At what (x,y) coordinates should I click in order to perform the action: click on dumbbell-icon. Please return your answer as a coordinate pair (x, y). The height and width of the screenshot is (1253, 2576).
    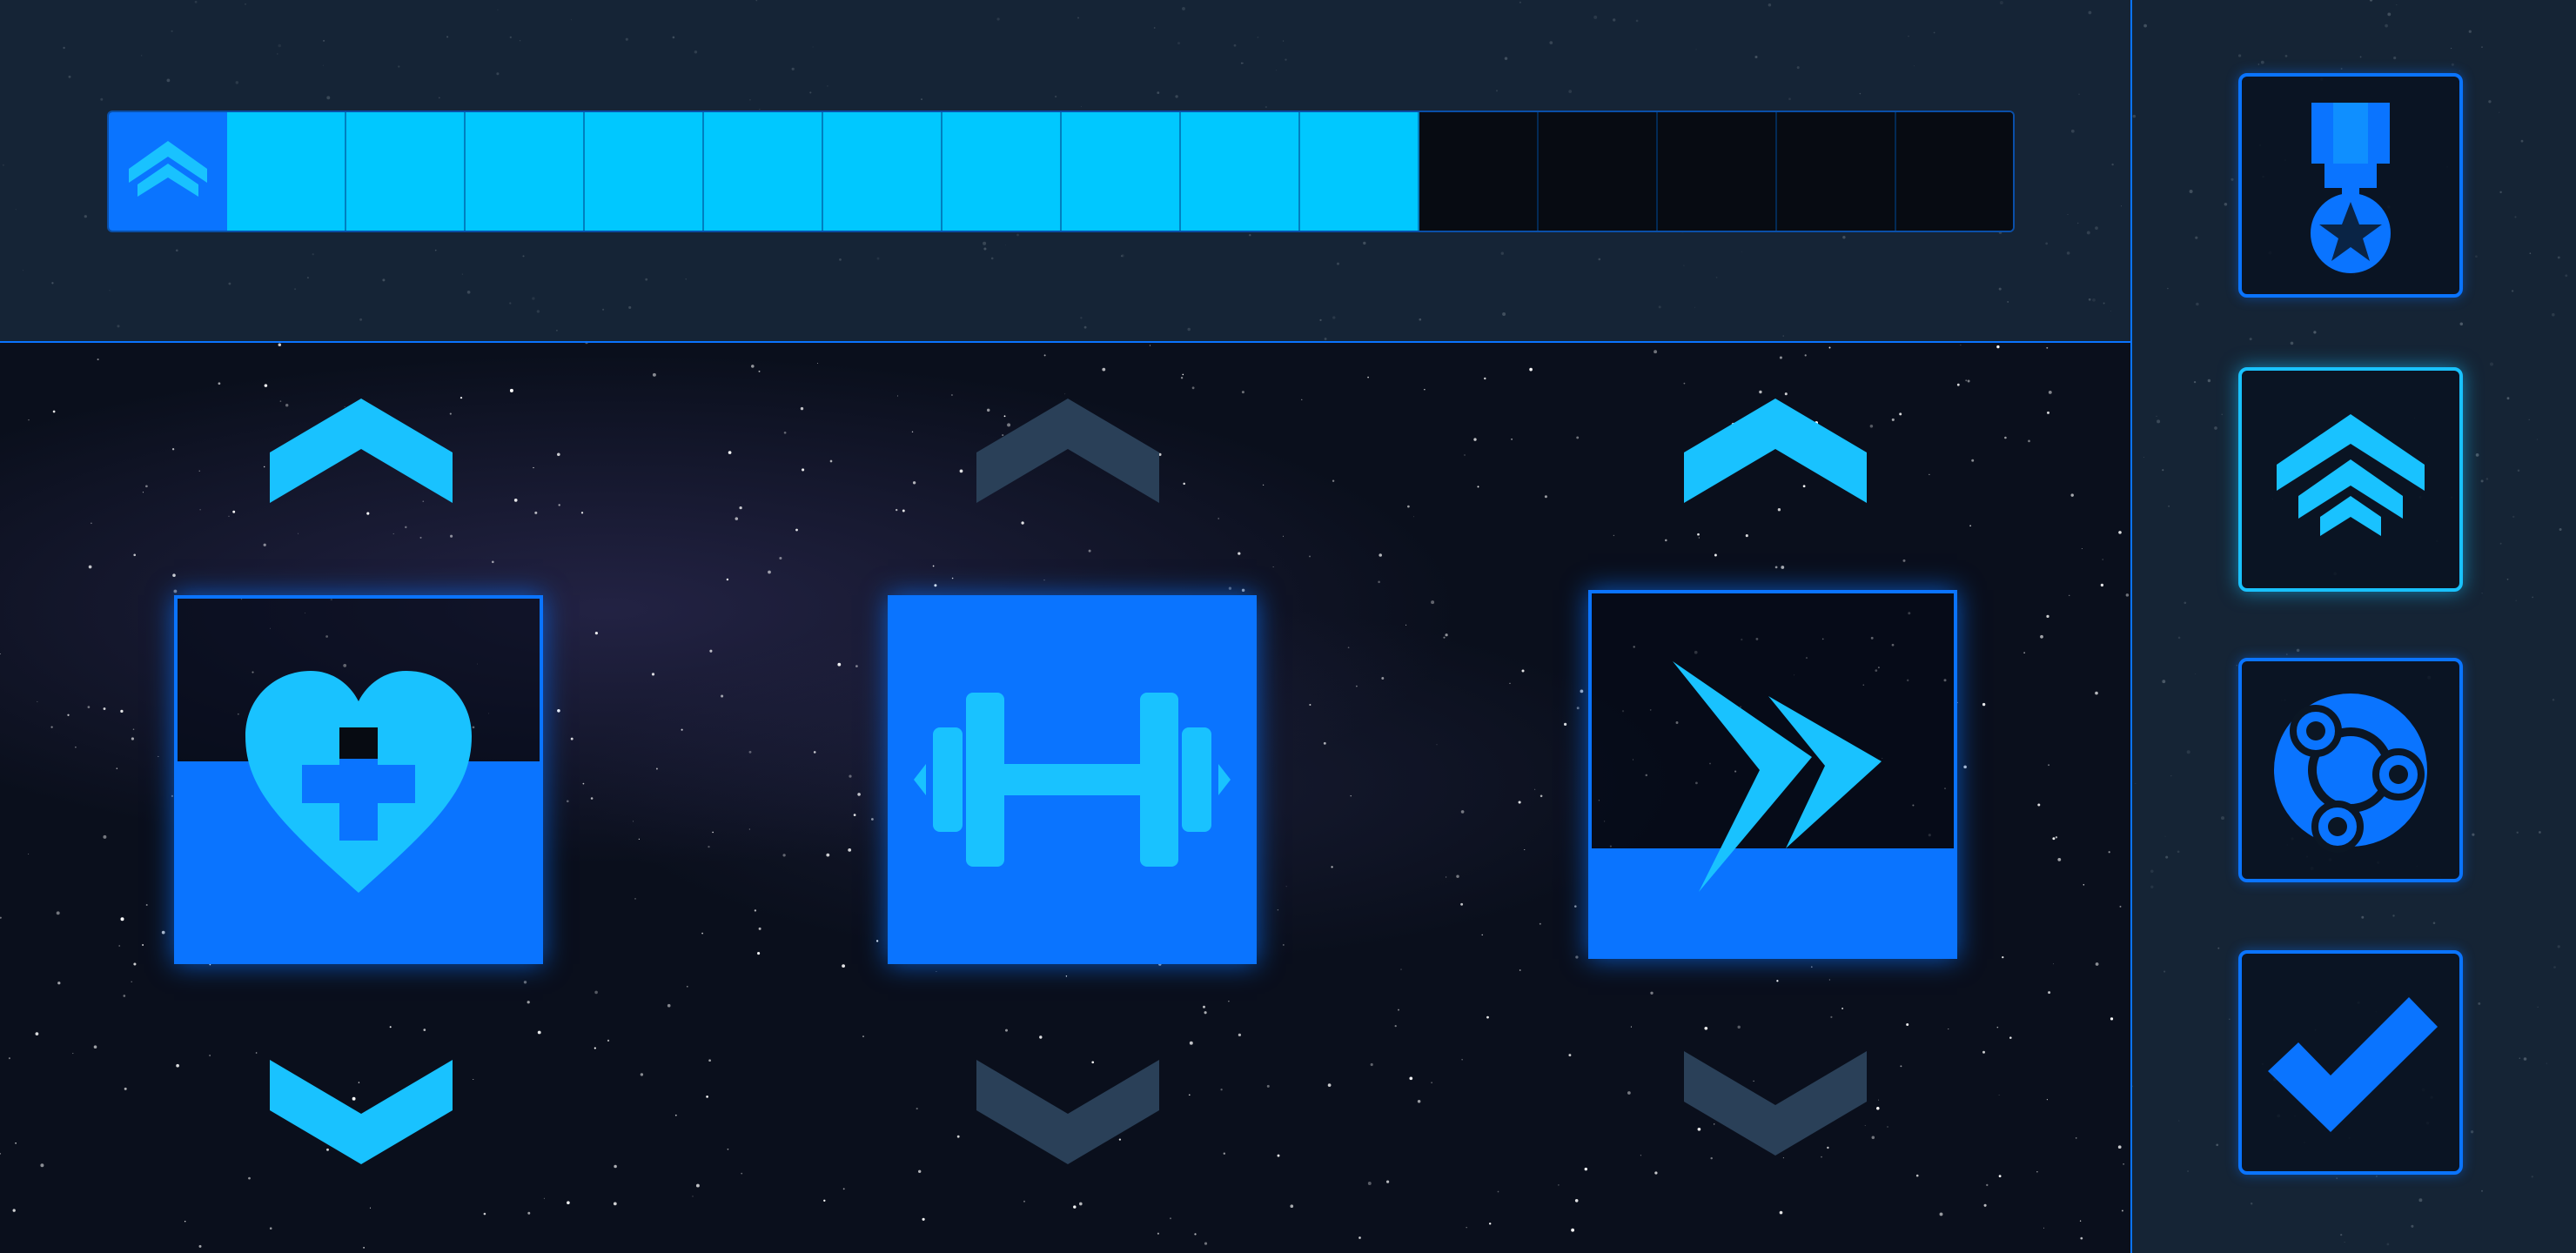
    Looking at the image, I should click on (1072, 780).